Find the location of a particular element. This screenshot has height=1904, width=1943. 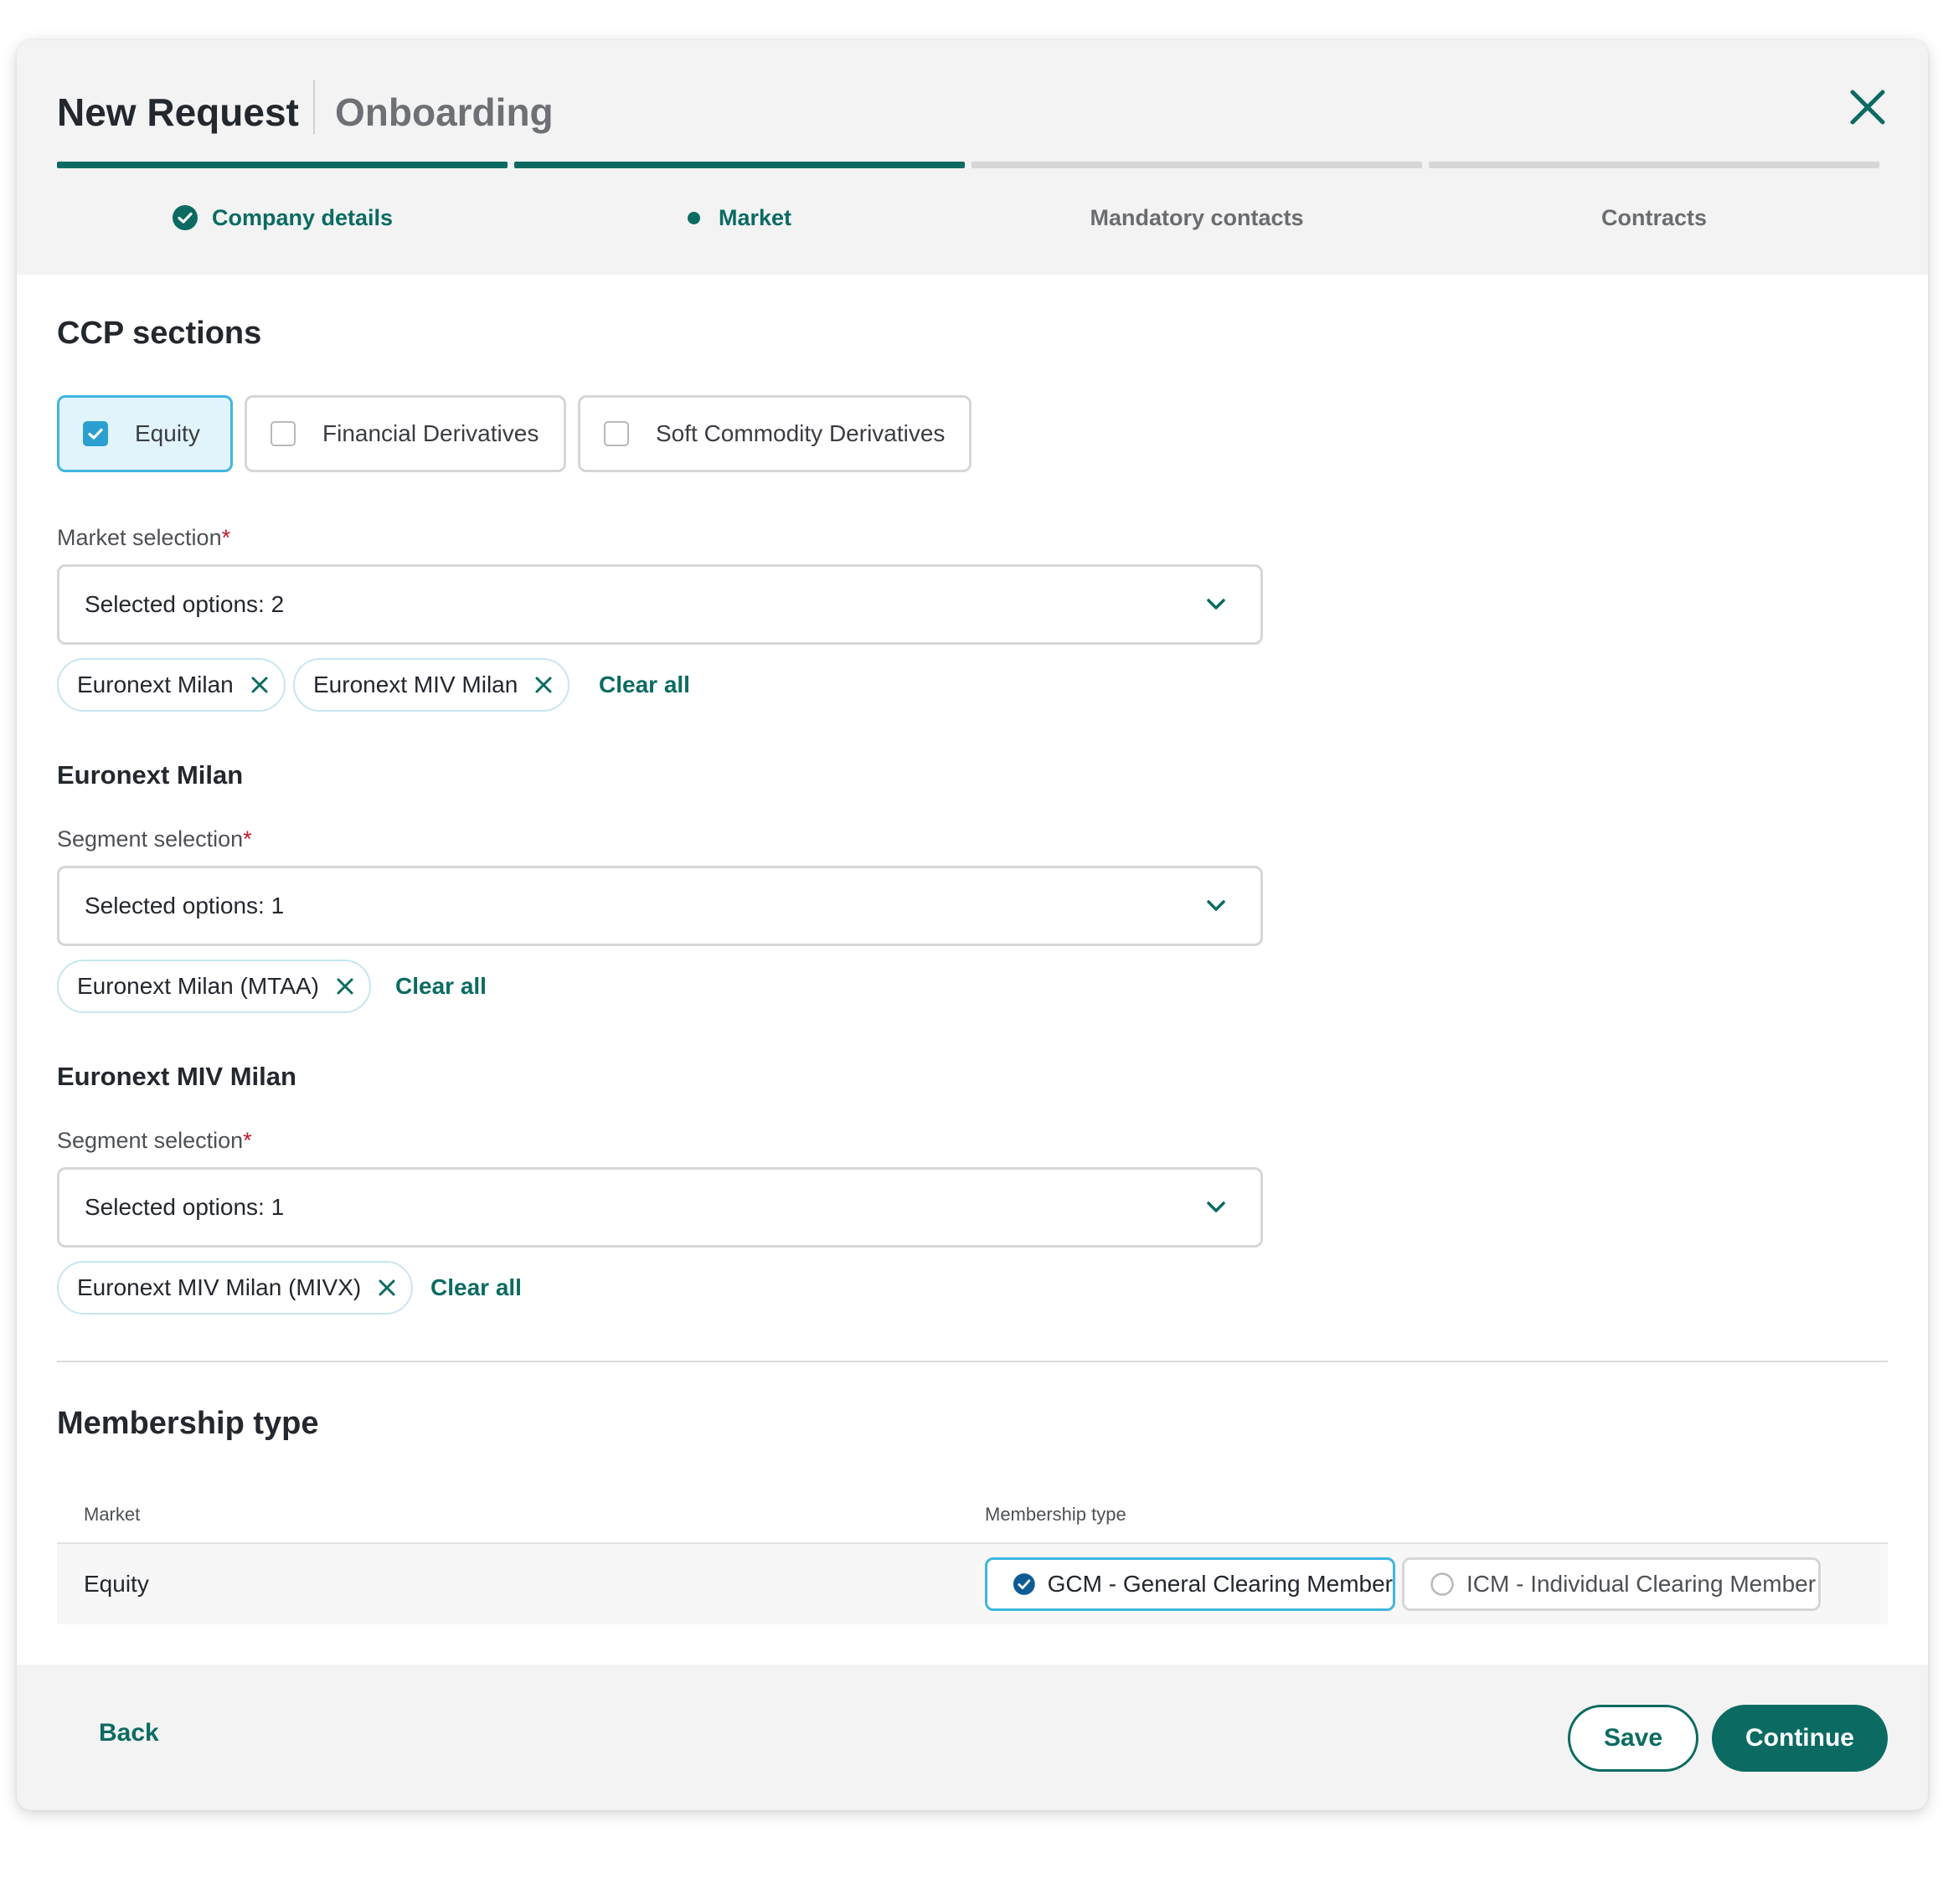

chip-label: Euronext Milan is located at coordinates (155, 684).